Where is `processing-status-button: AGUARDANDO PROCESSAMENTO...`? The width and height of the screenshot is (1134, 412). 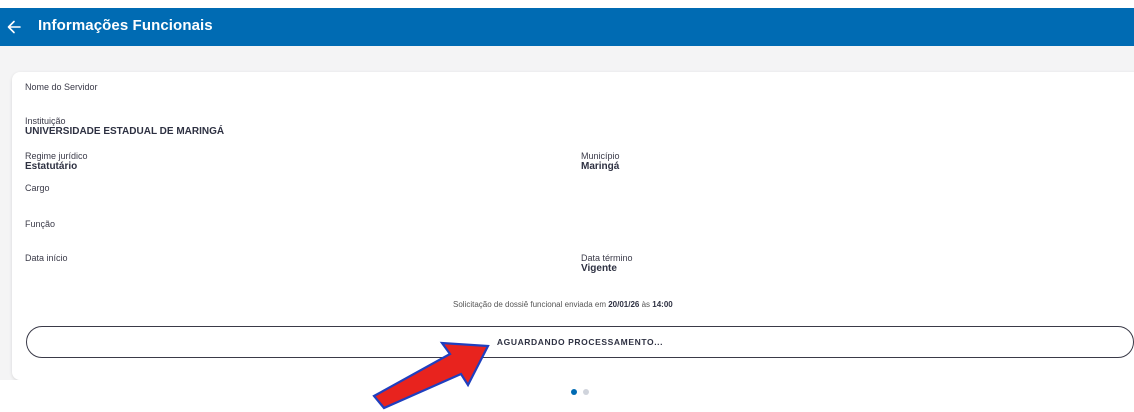 processing-status-button: AGUARDANDO PROCESSAMENTO... is located at coordinates (580, 342).